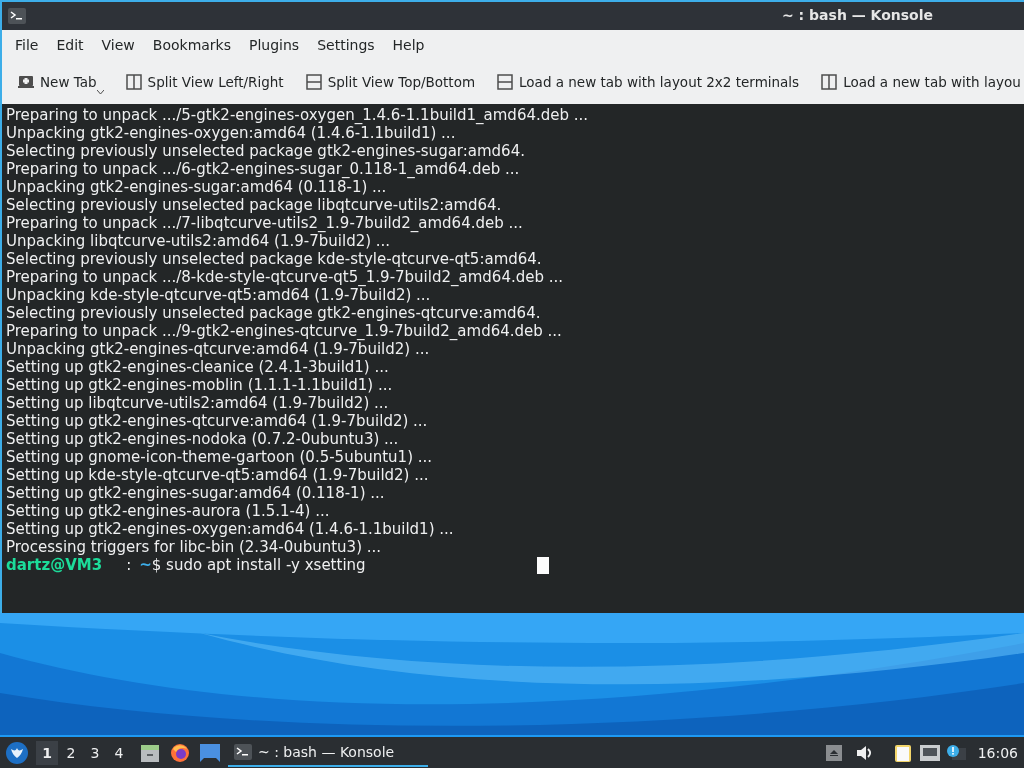  I want to click on desktop-switcher: 3, so click(95, 752).